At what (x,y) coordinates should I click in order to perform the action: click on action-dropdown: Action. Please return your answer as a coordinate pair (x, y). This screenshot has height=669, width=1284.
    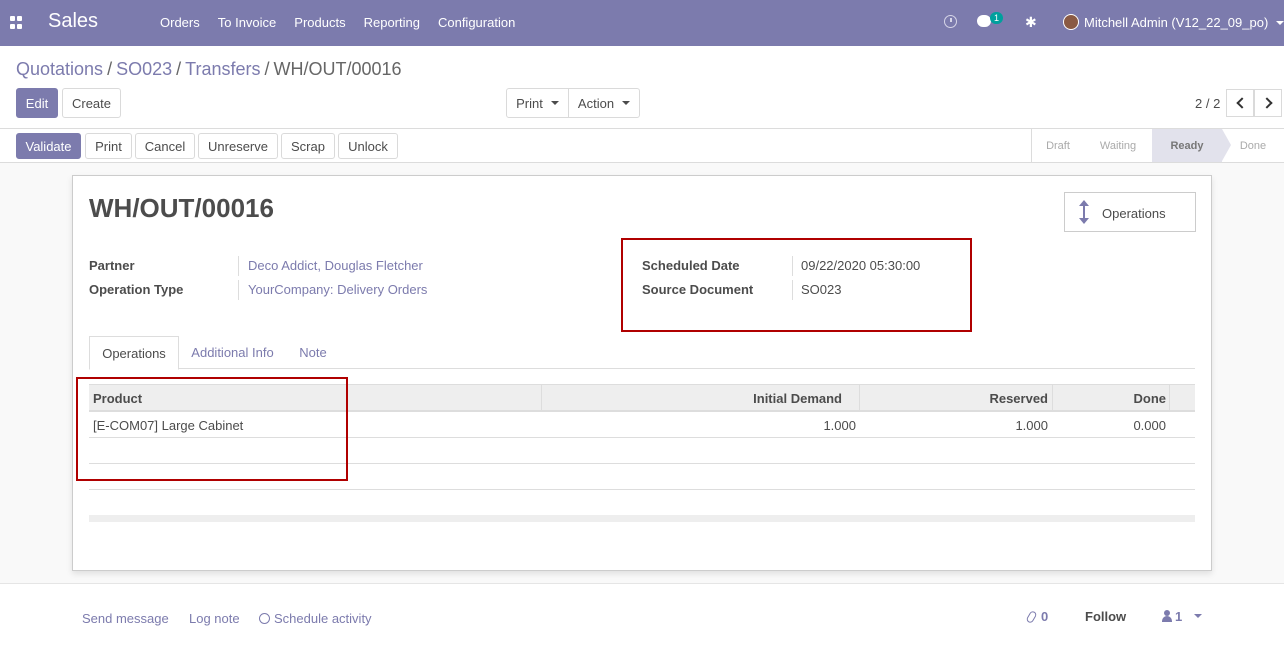
    Looking at the image, I should click on (604, 103).